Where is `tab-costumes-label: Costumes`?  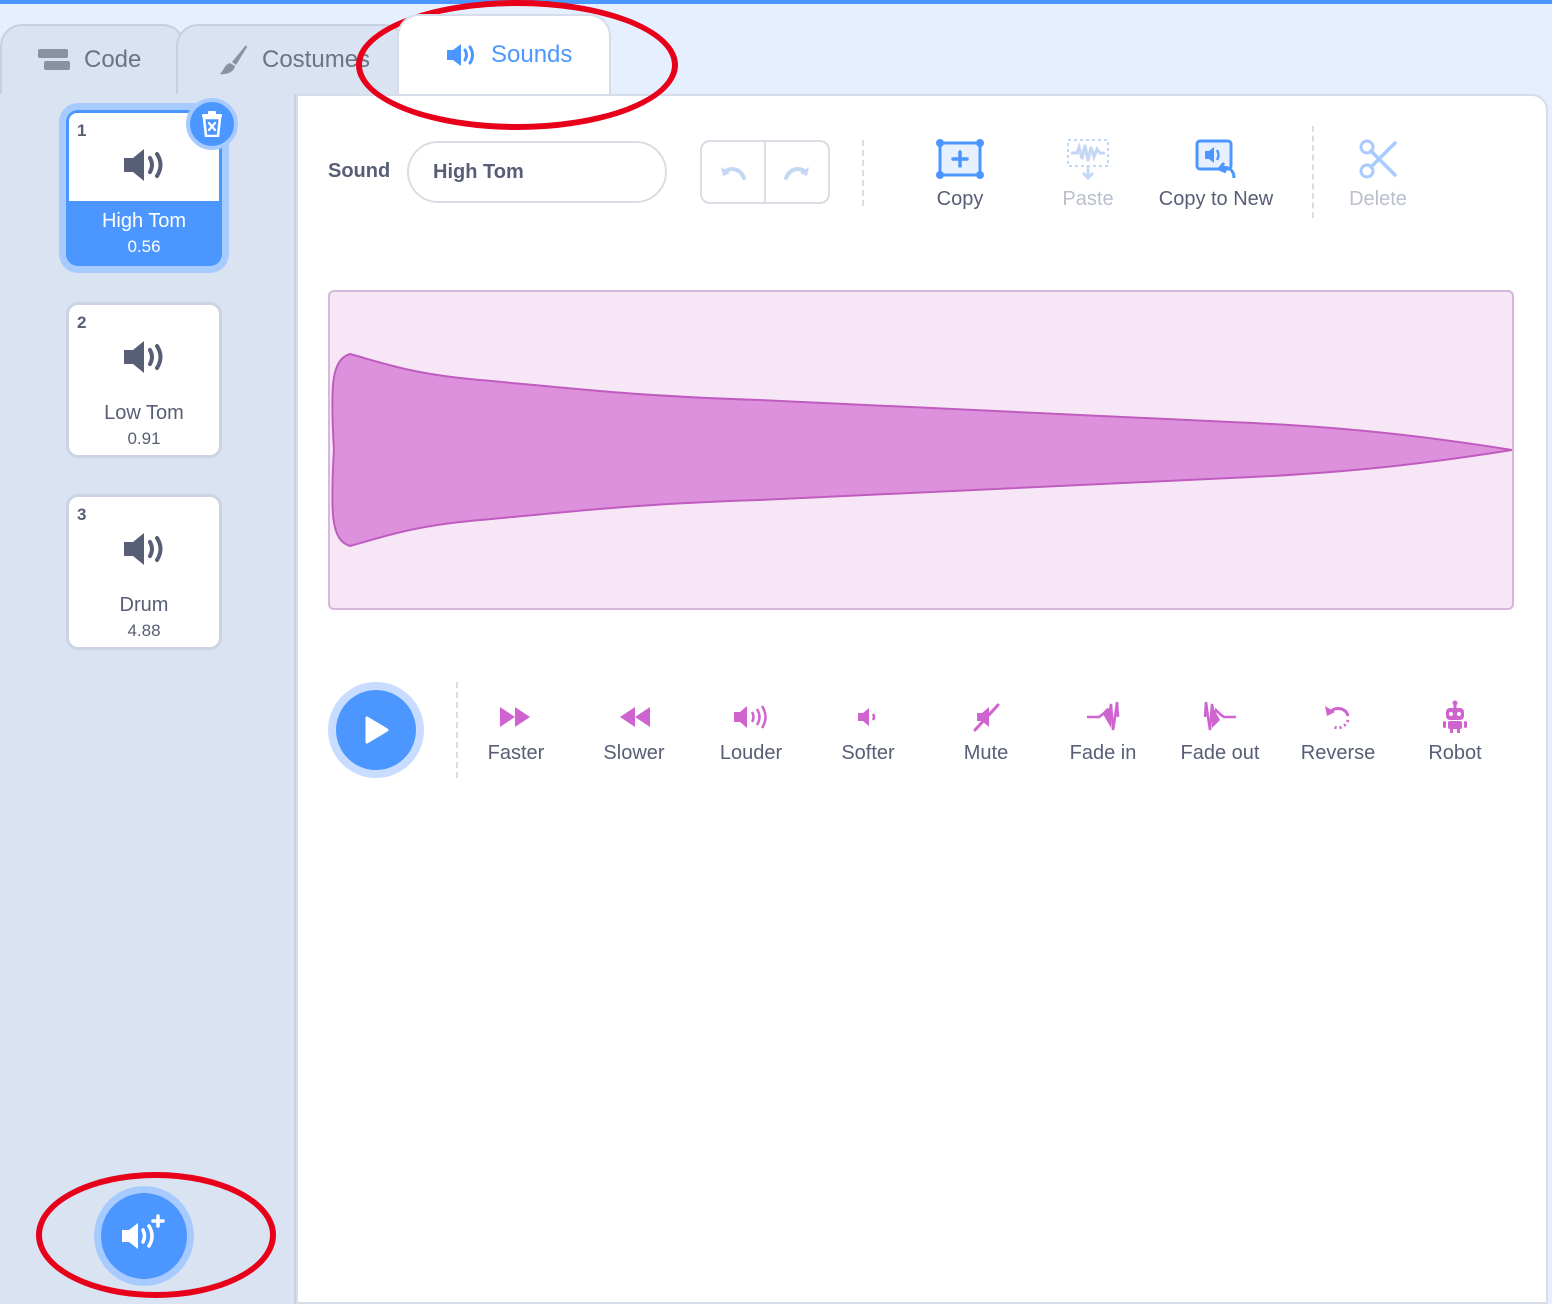 tab-costumes-label: Costumes is located at coordinates (316, 59).